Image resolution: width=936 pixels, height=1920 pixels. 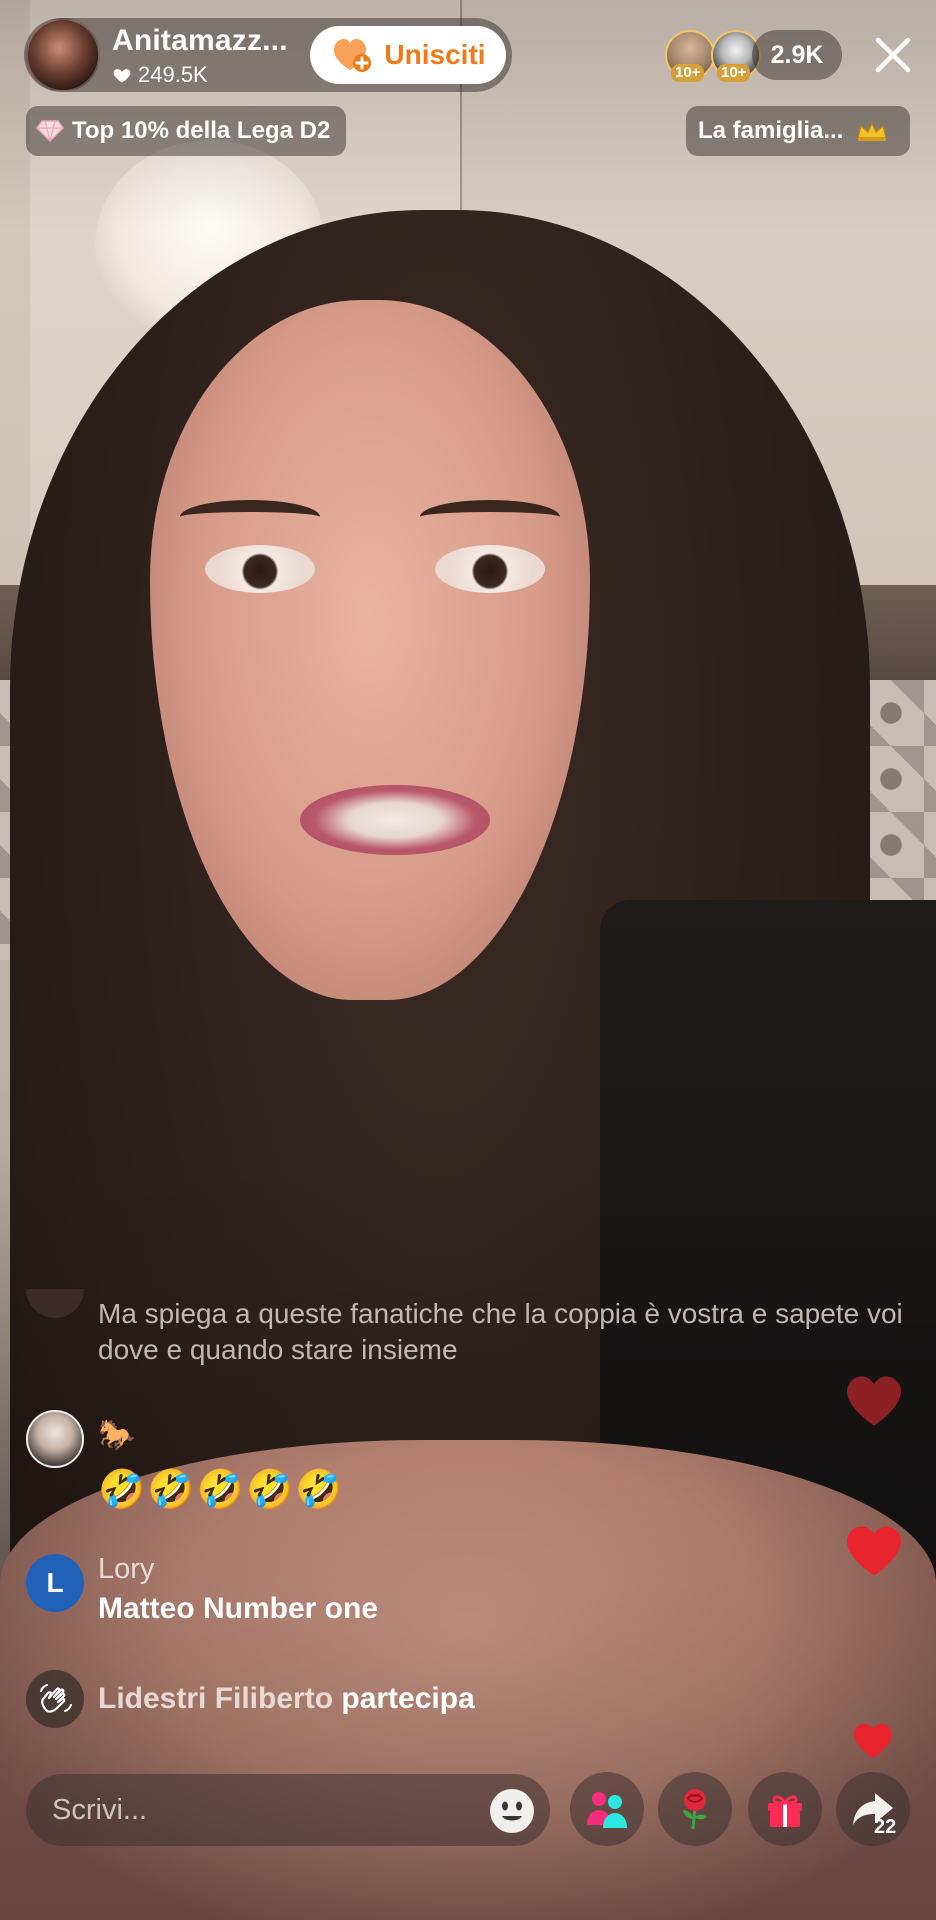 I want to click on comment-badge: 🐎, so click(x=117, y=1435).